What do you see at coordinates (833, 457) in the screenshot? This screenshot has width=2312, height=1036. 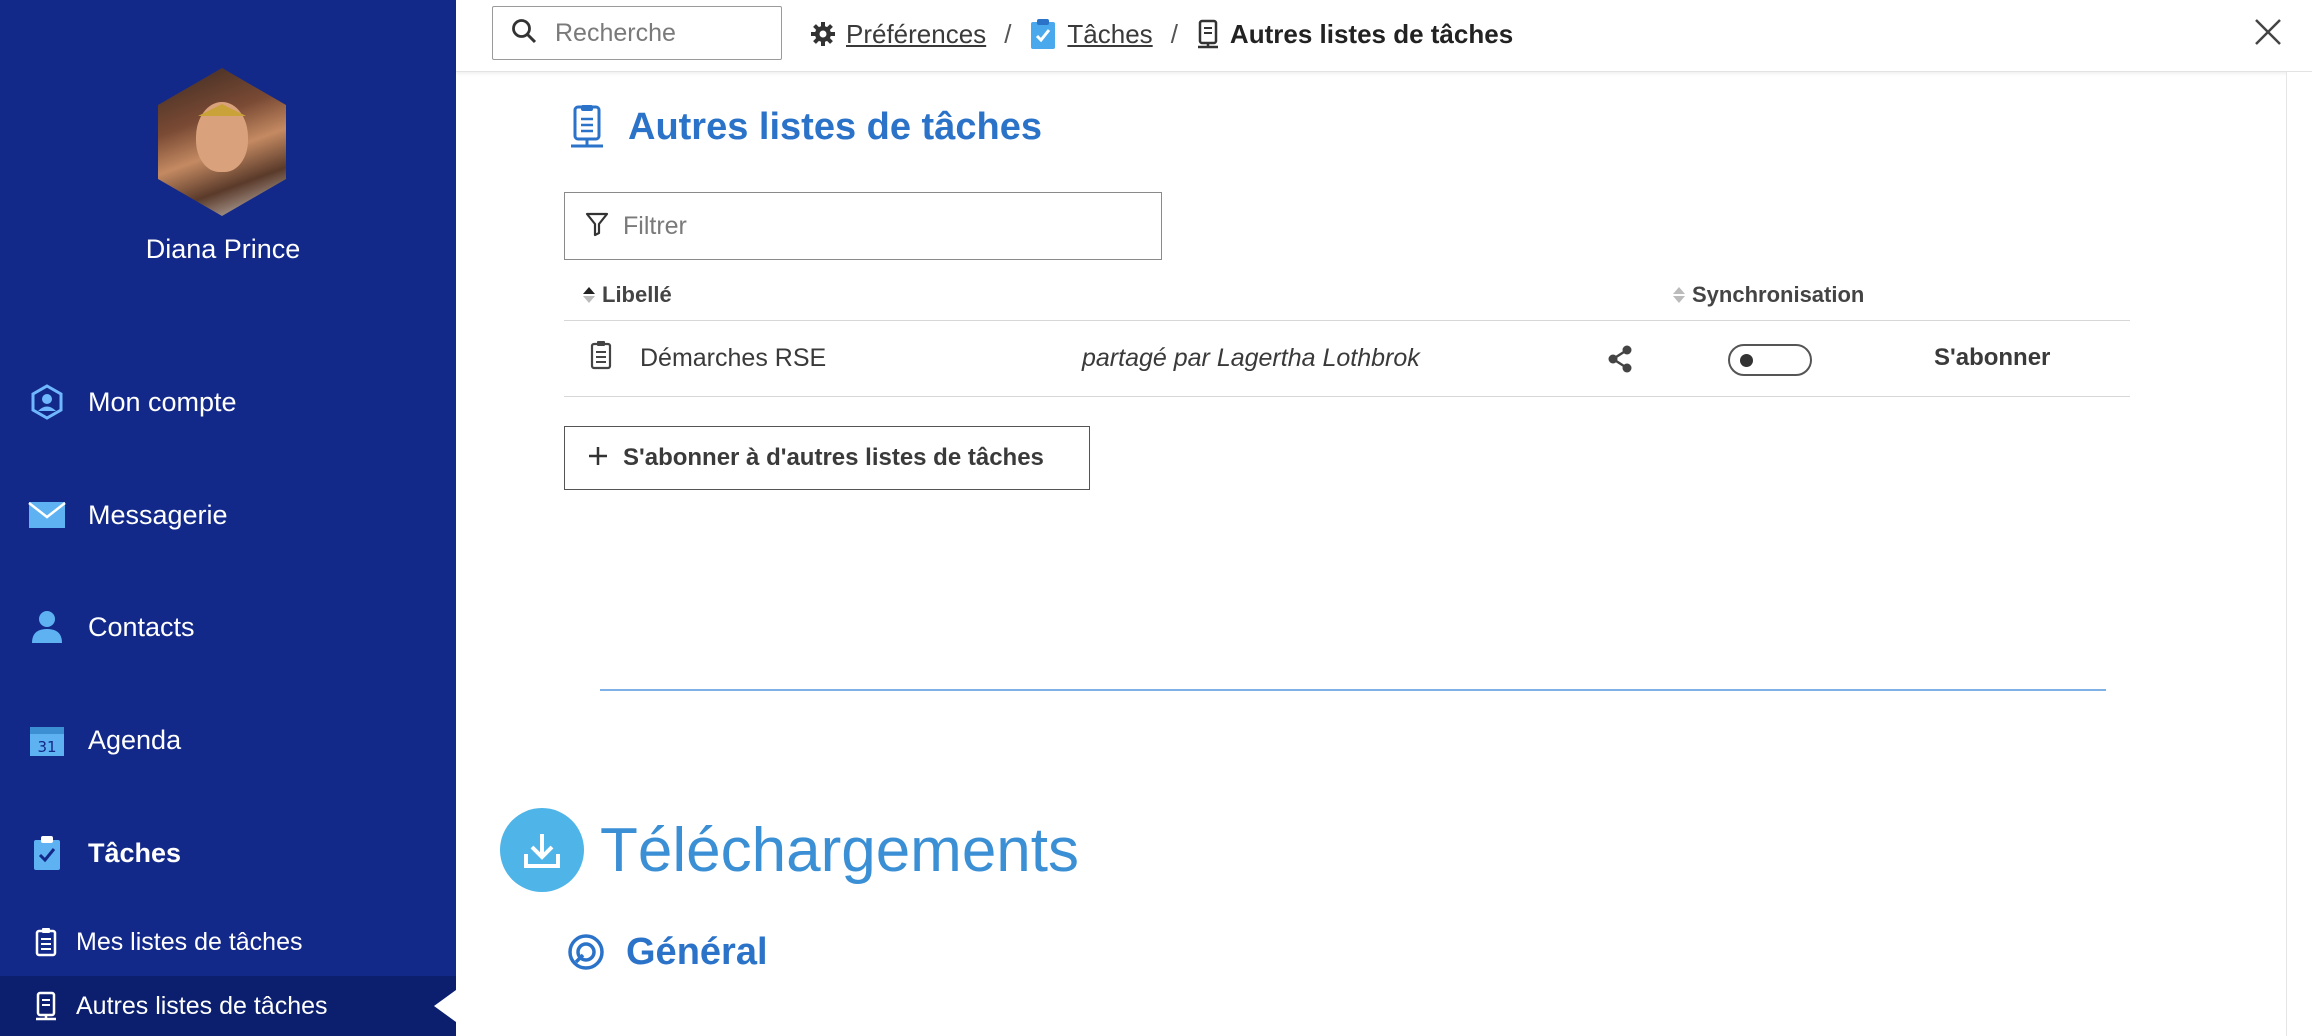 I see `subscribe-other-lists-label: S'abonner à d'autres listes de tâches` at bounding box center [833, 457].